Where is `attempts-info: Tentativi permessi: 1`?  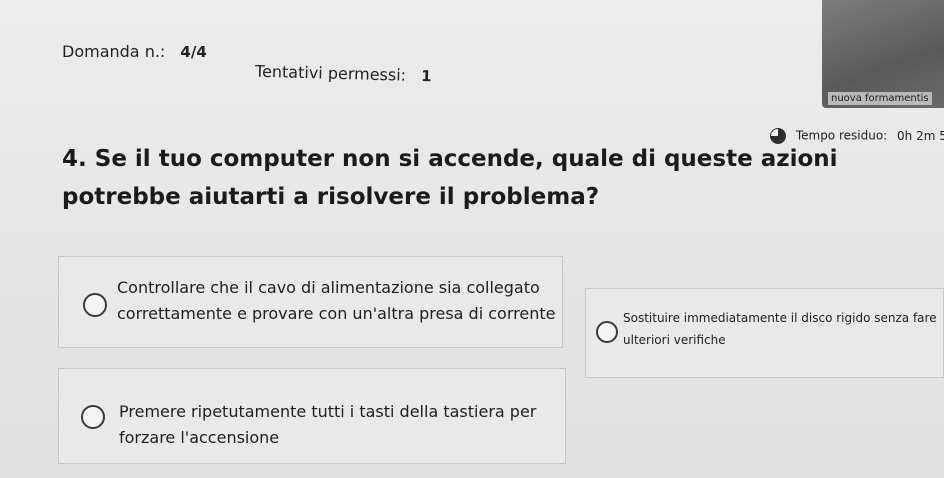
attempts-info: Tentativi permessi: 1 is located at coordinates (343, 74).